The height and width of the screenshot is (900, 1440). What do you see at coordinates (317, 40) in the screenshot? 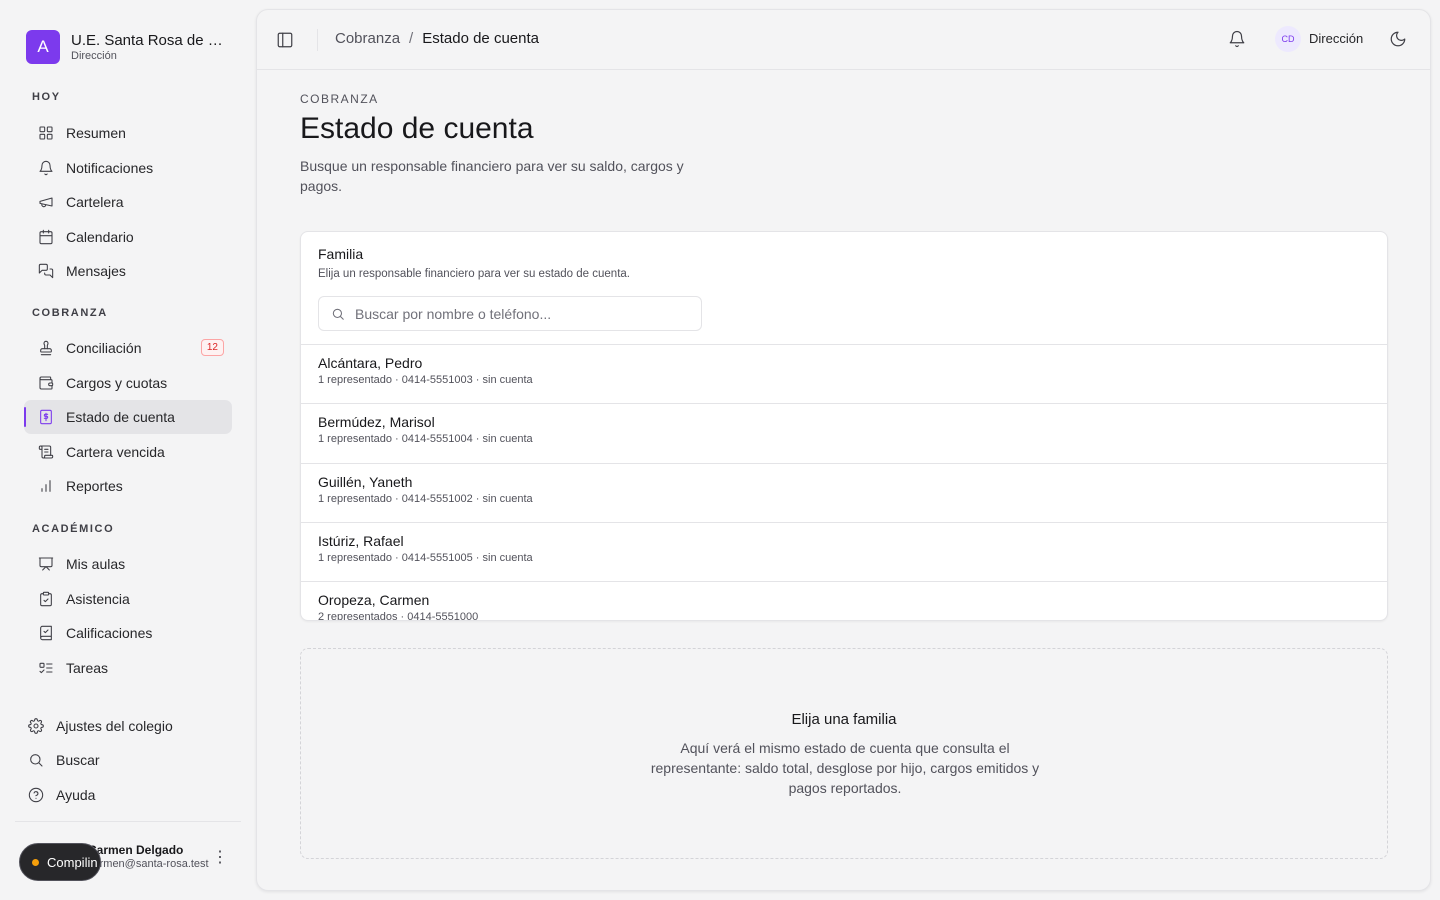
I see `divider` at bounding box center [317, 40].